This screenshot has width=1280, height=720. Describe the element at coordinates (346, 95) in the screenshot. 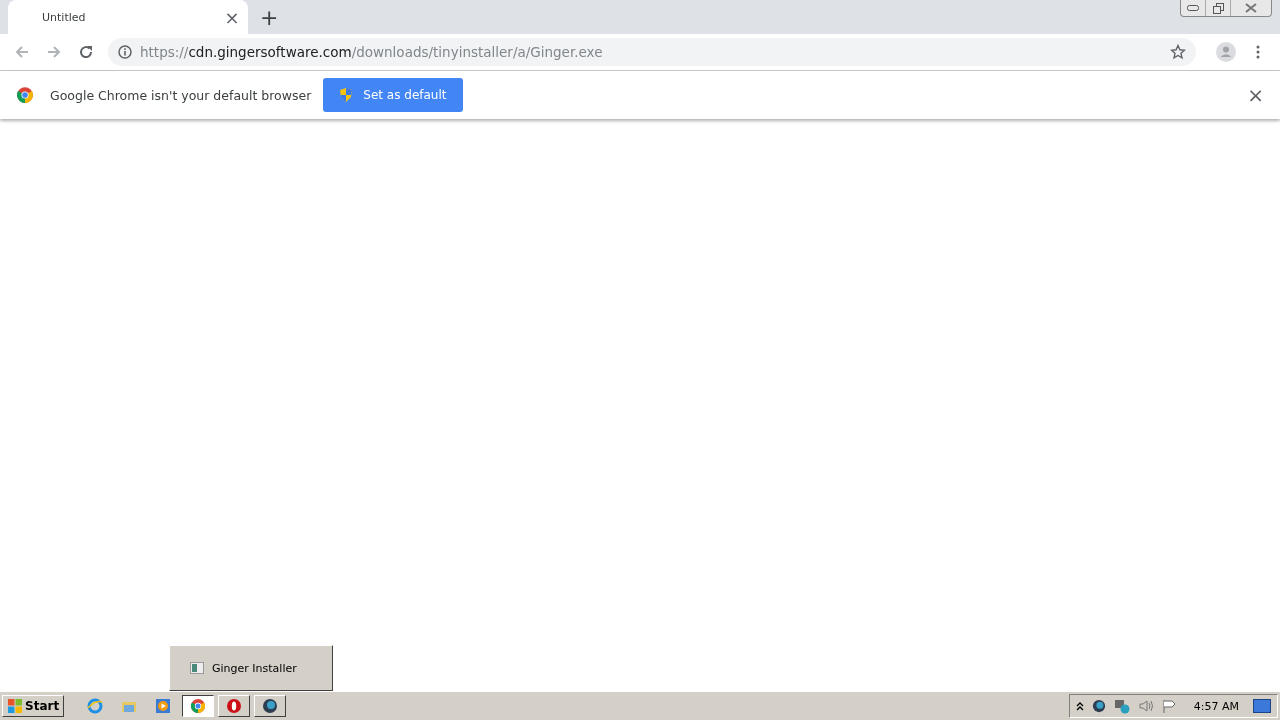

I see `shield-icon` at that location.